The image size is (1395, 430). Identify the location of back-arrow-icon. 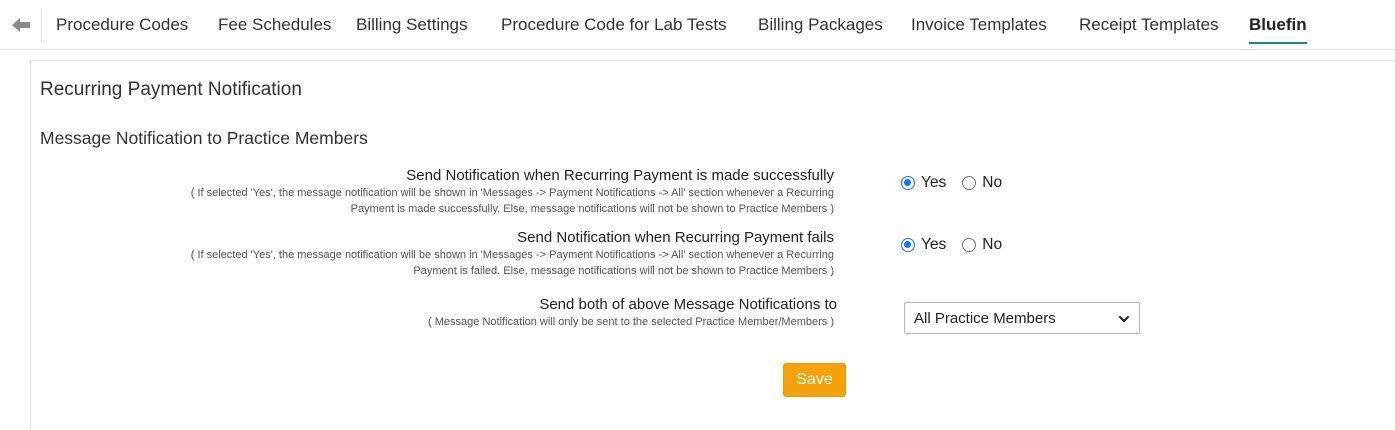
(21, 25).